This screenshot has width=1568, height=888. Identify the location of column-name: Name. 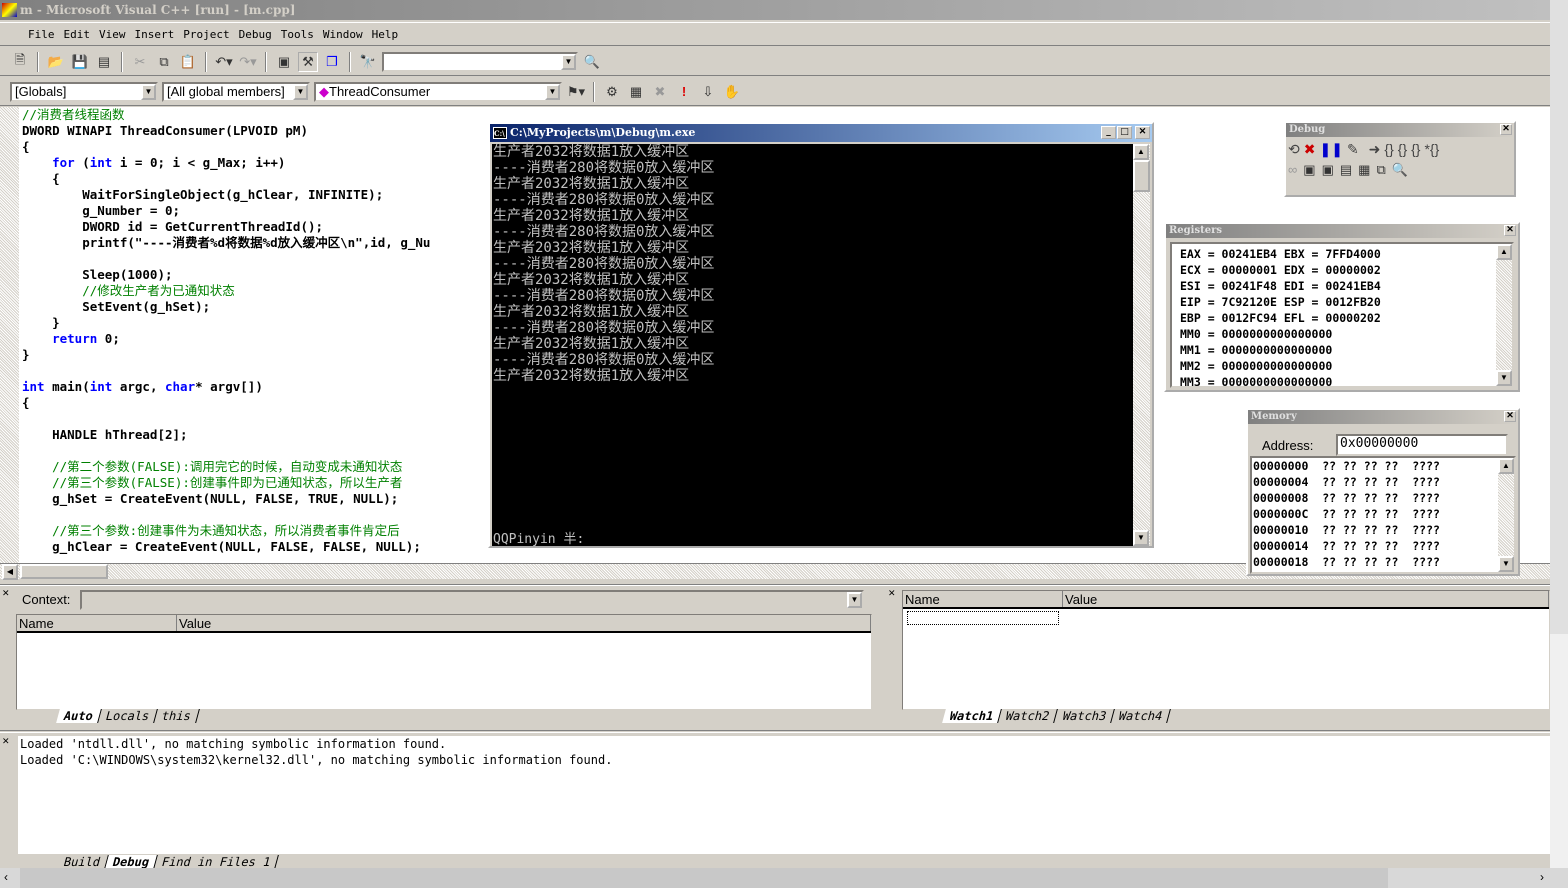
(983, 599).